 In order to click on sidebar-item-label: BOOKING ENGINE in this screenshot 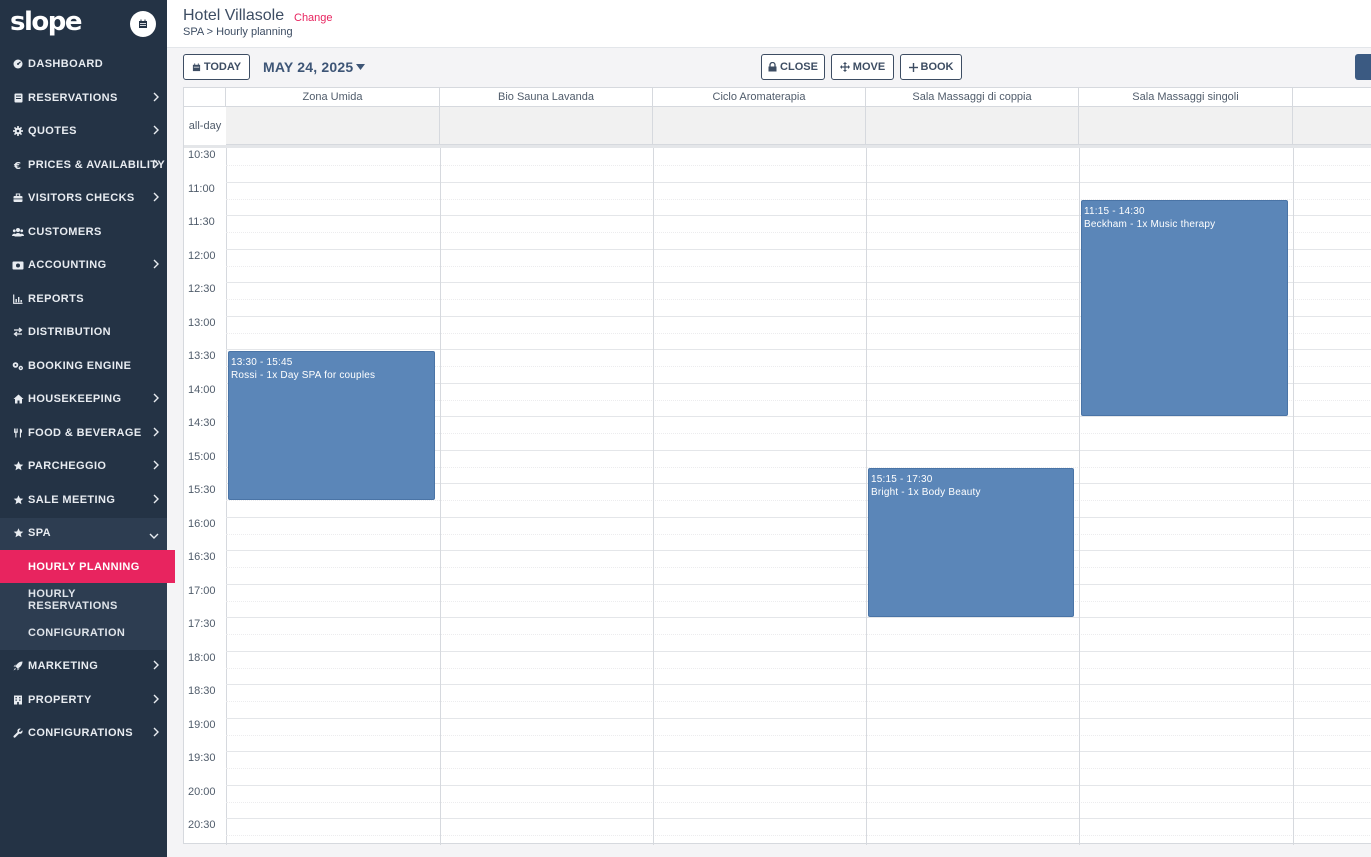, I will do `click(80, 366)`.